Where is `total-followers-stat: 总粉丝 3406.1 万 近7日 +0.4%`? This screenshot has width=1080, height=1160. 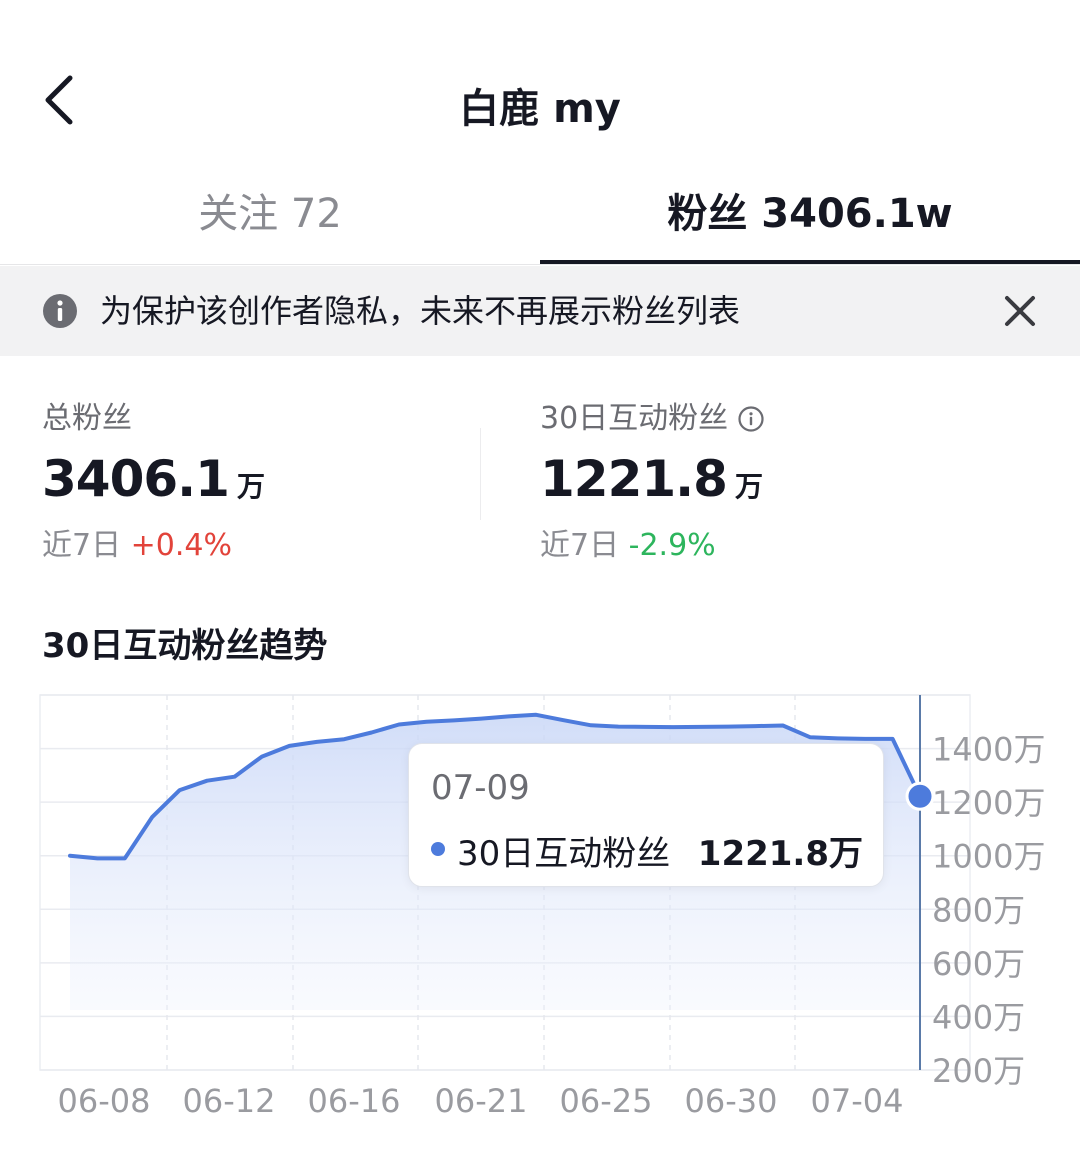 total-followers-stat: 总粉丝 3406.1 万 近7日 +0.4% is located at coordinates (272, 481).